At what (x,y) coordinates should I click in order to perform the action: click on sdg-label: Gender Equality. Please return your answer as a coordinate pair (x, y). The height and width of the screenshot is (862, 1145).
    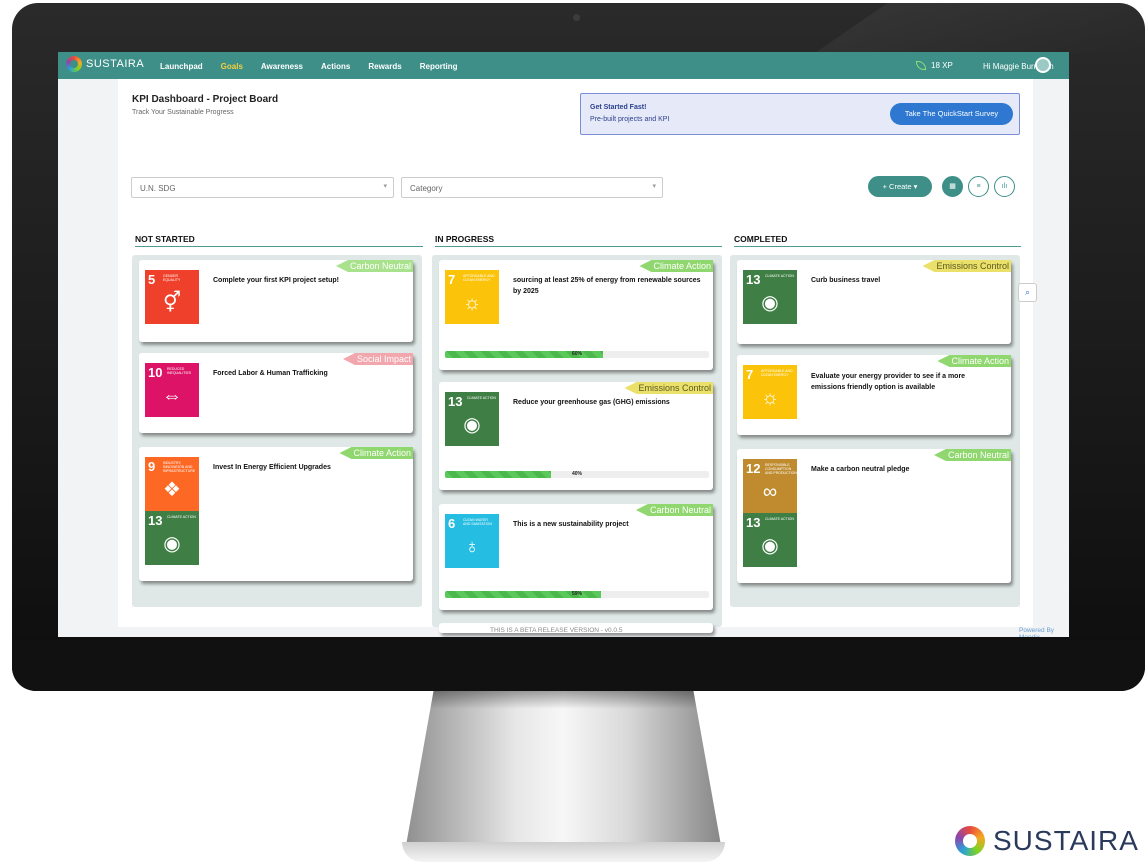
    Looking at the image, I should click on (172, 278).